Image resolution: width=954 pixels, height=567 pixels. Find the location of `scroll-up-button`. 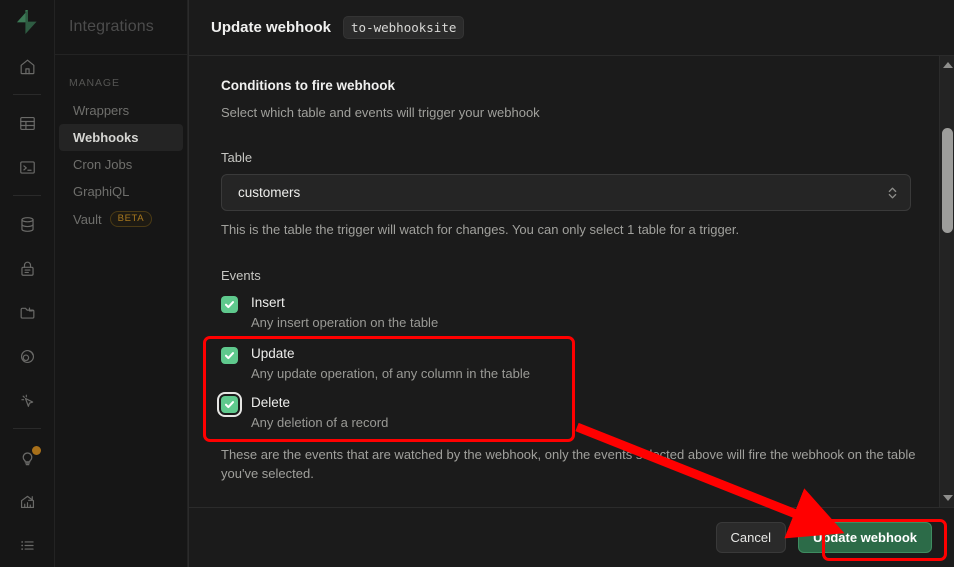

scroll-up-button is located at coordinates (947, 65).